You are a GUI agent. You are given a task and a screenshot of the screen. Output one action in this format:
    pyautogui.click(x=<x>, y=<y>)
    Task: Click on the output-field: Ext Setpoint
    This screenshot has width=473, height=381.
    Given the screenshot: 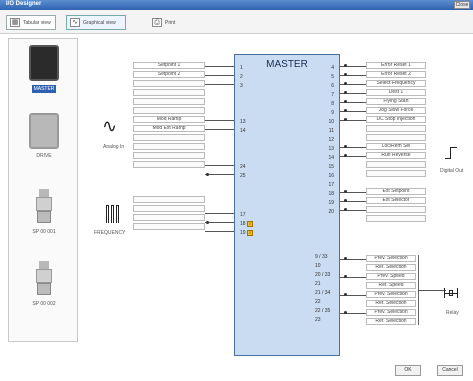 What is the action you would take?
    pyautogui.click(x=396, y=191)
    